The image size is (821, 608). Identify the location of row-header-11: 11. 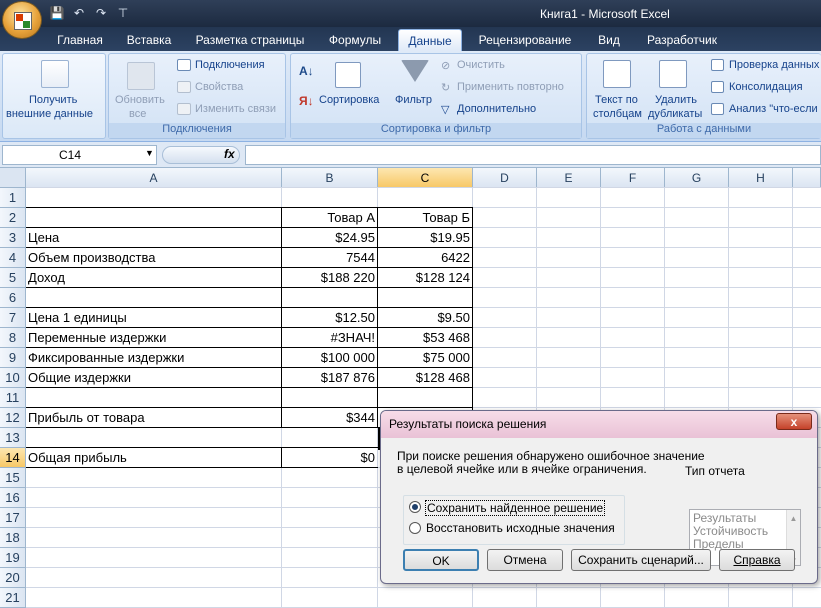
(13, 398).